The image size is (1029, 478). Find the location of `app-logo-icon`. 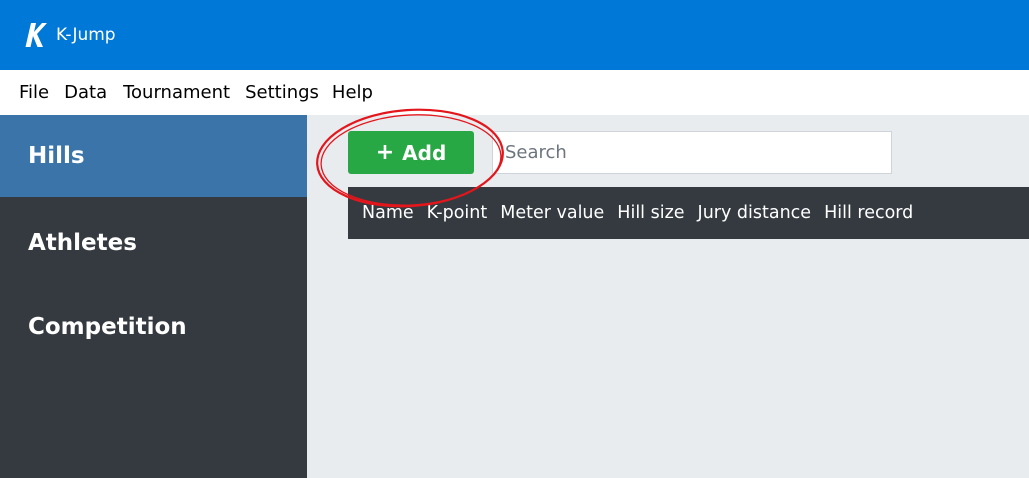

app-logo-icon is located at coordinates (36, 35).